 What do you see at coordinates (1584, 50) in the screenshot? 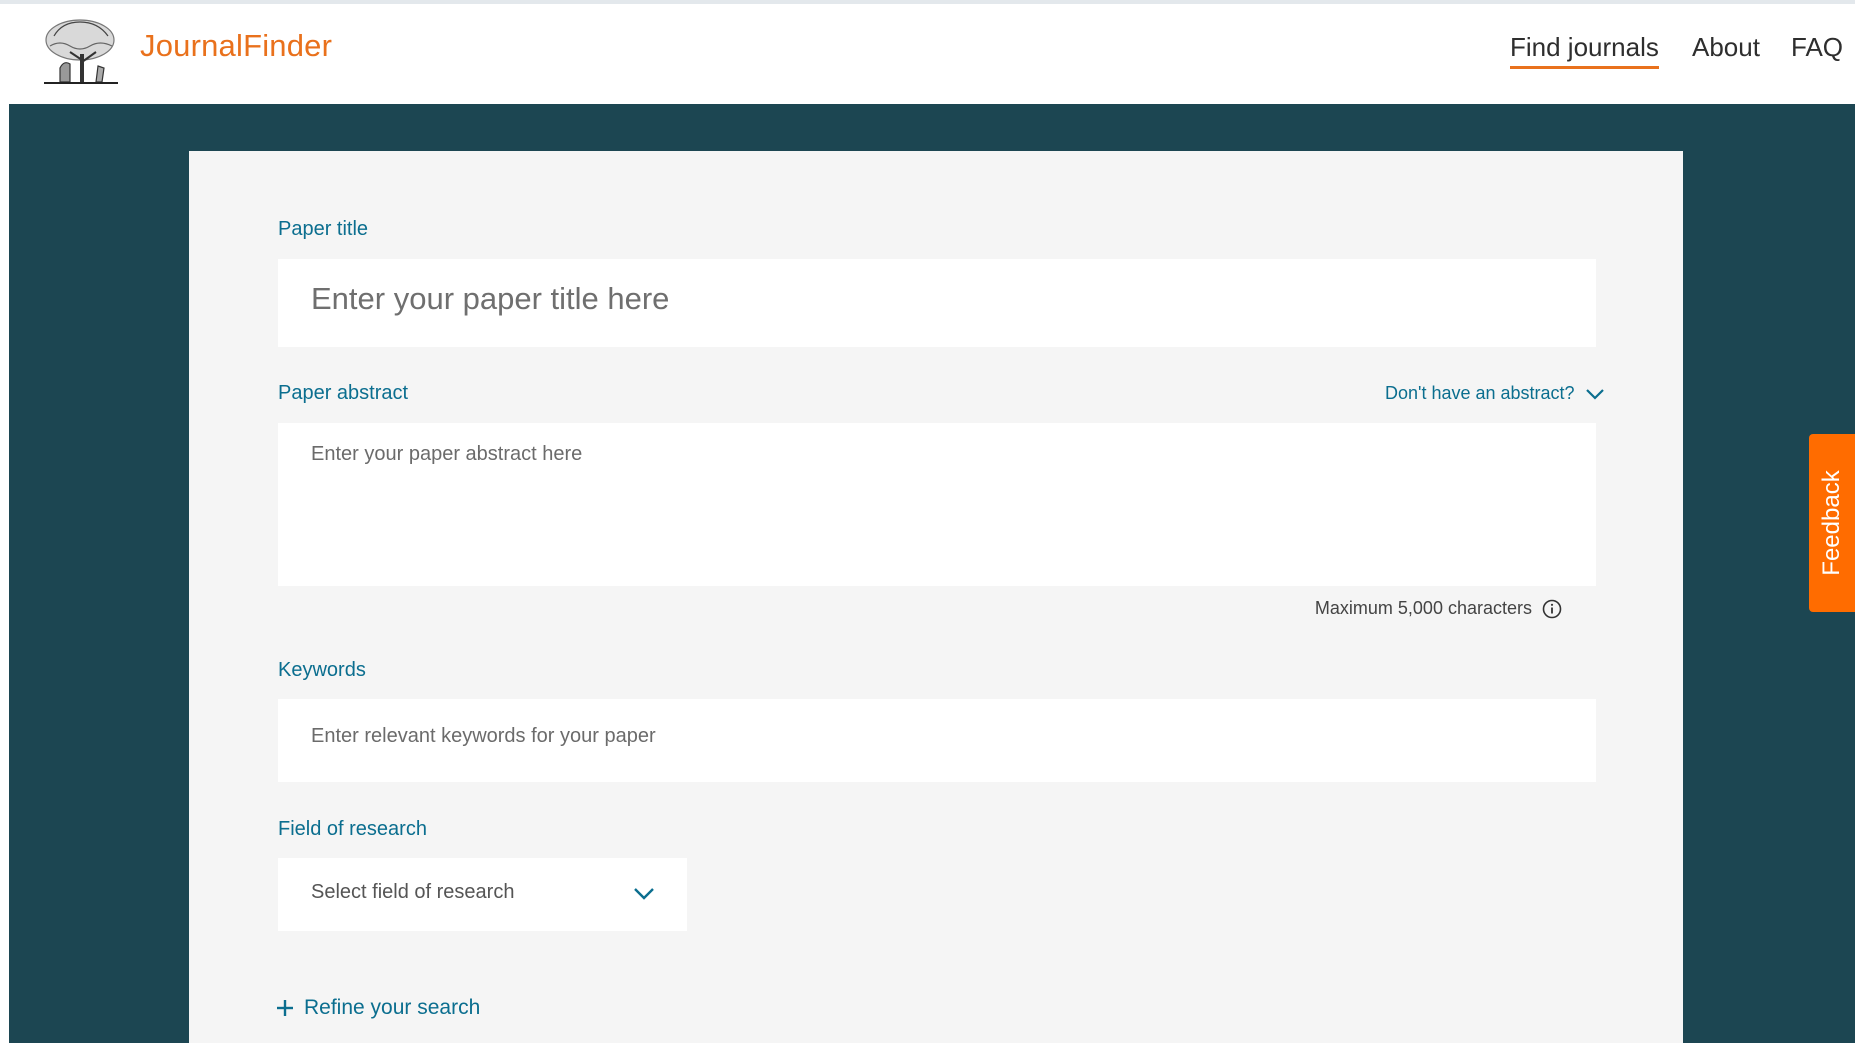
I see `nav-find-journals: Find journals` at bounding box center [1584, 50].